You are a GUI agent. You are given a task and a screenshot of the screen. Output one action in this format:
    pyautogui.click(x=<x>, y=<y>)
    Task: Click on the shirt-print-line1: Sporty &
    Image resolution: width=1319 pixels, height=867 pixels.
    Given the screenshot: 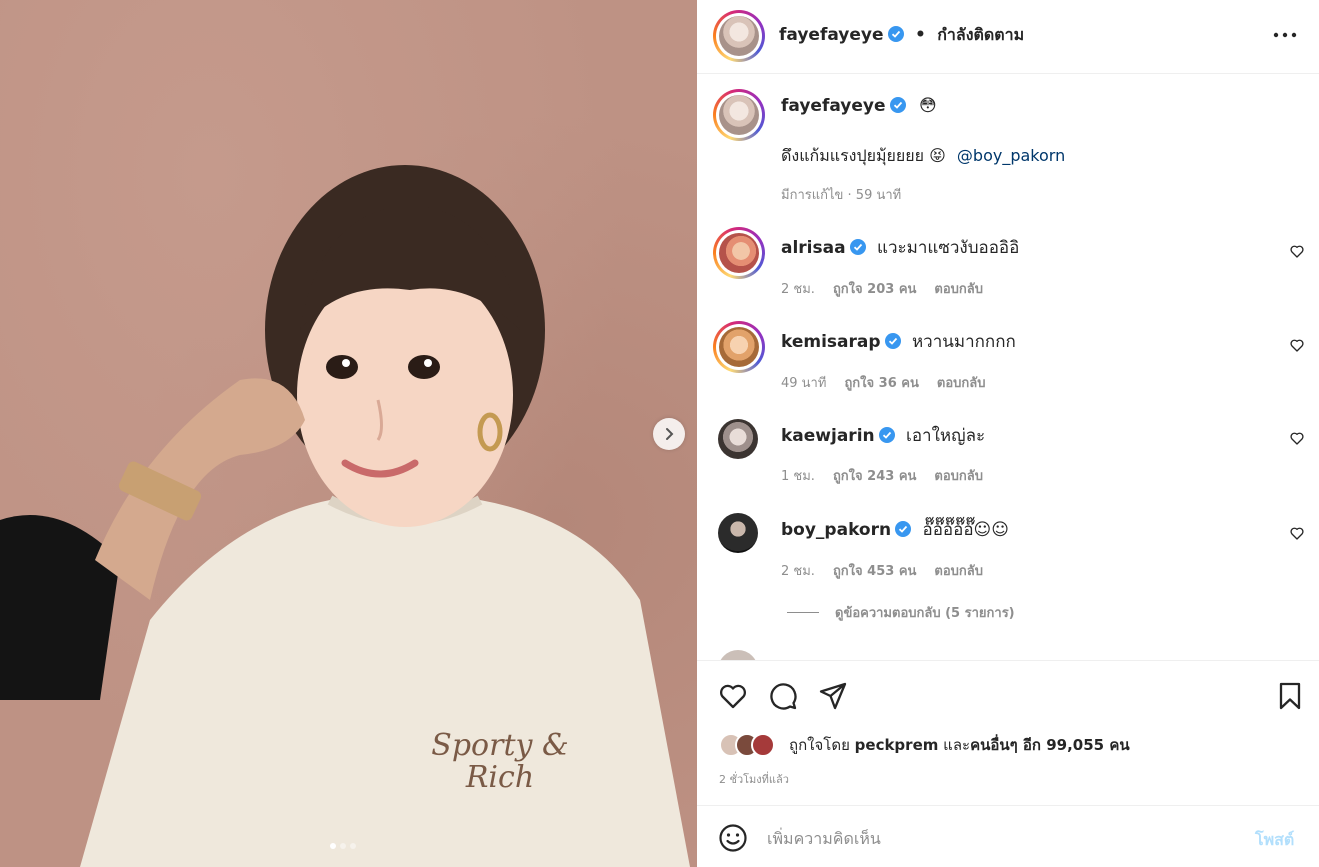 What is the action you would take?
    pyautogui.click(x=499, y=745)
    